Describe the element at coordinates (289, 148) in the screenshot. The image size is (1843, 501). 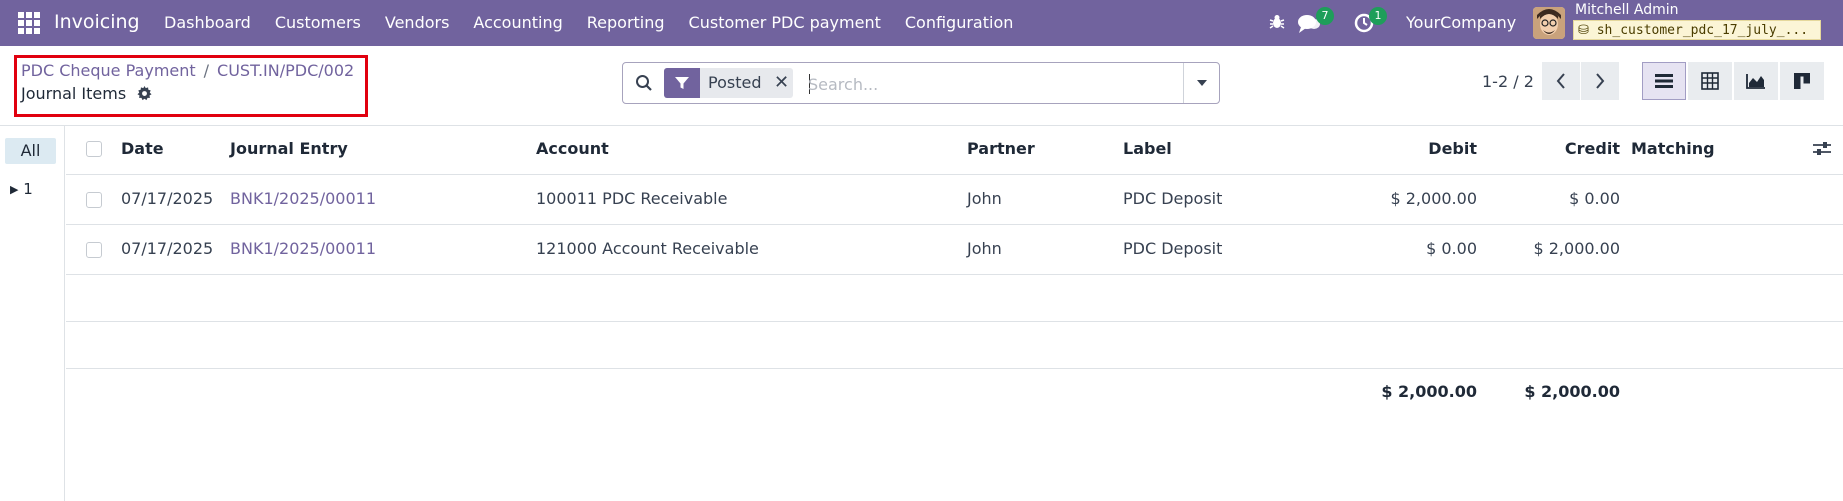
I see `column-header-journal-entry: Journal Entry` at that location.